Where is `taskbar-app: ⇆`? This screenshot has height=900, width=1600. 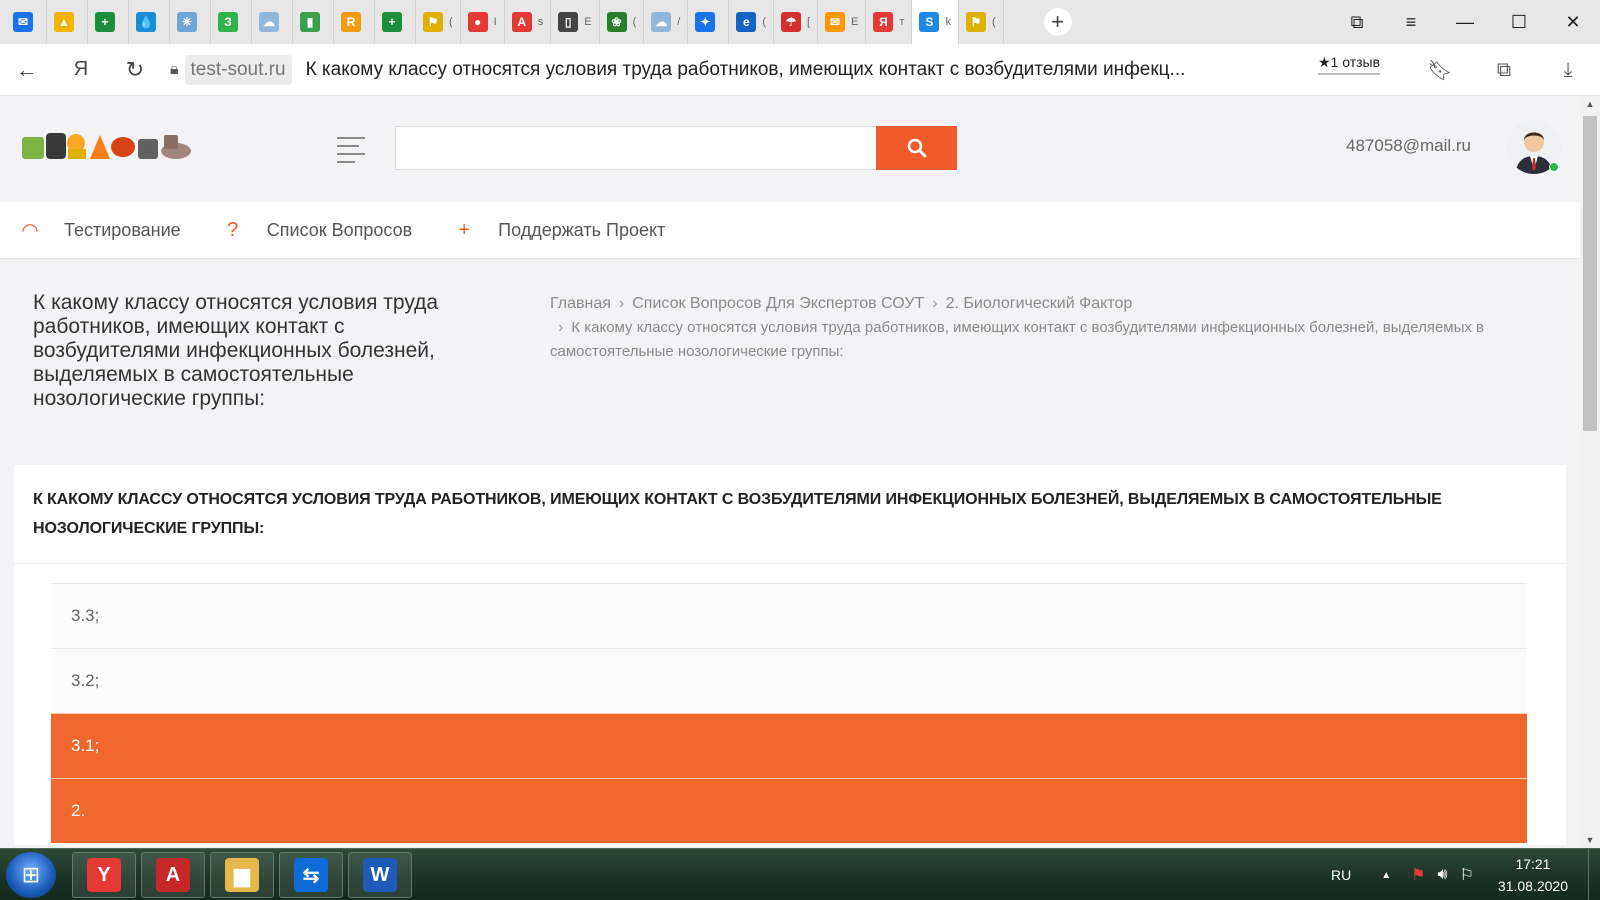
taskbar-app: ⇆ is located at coordinates (311, 875).